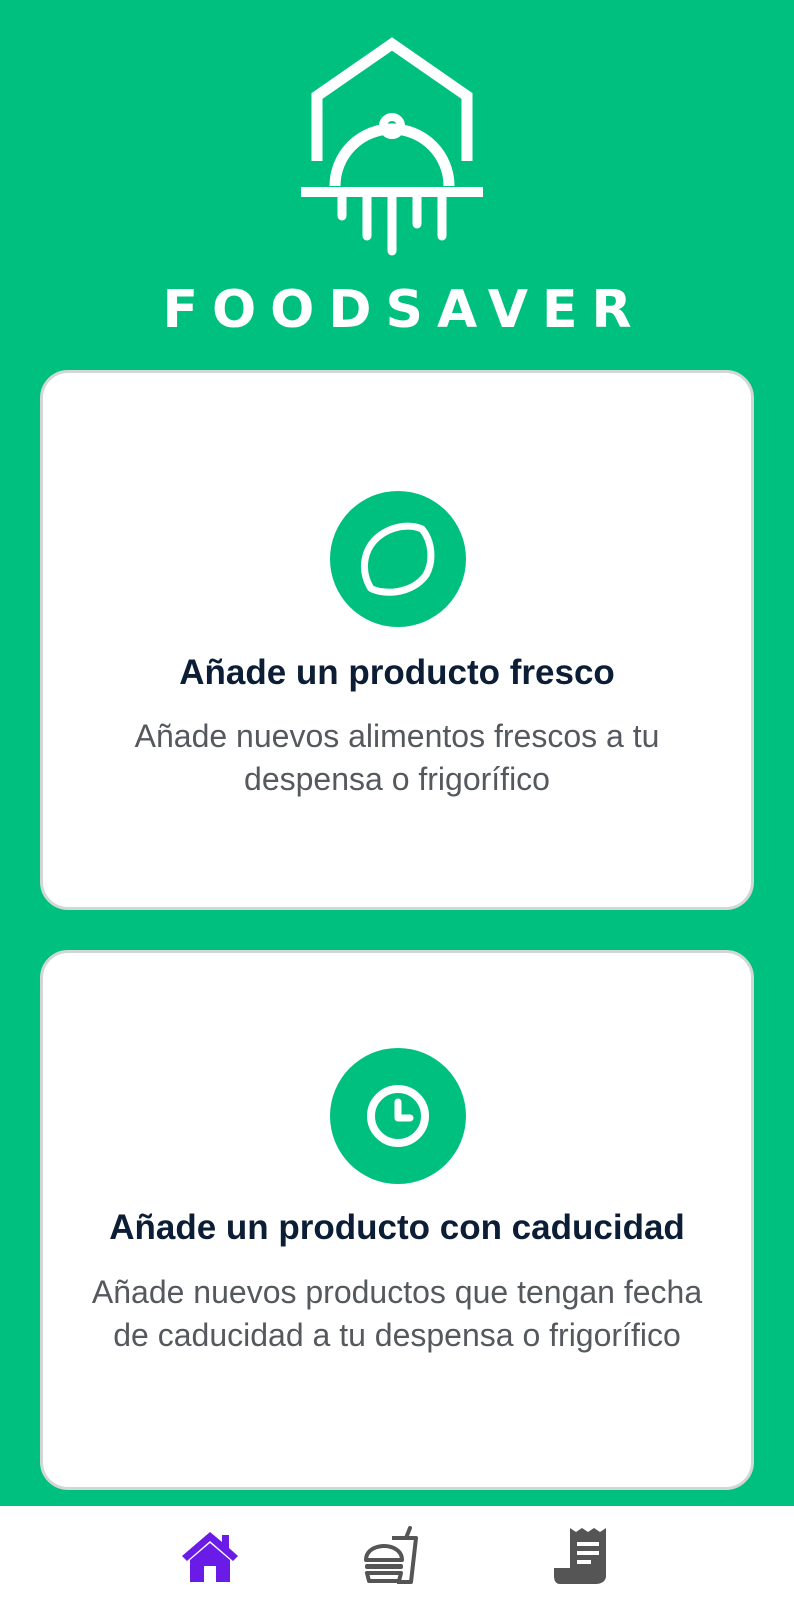 Image resolution: width=794 pixels, height=1600 pixels. Describe the element at coordinates (398, 1116) in the screenshot. I see `clock-icon` at that location.